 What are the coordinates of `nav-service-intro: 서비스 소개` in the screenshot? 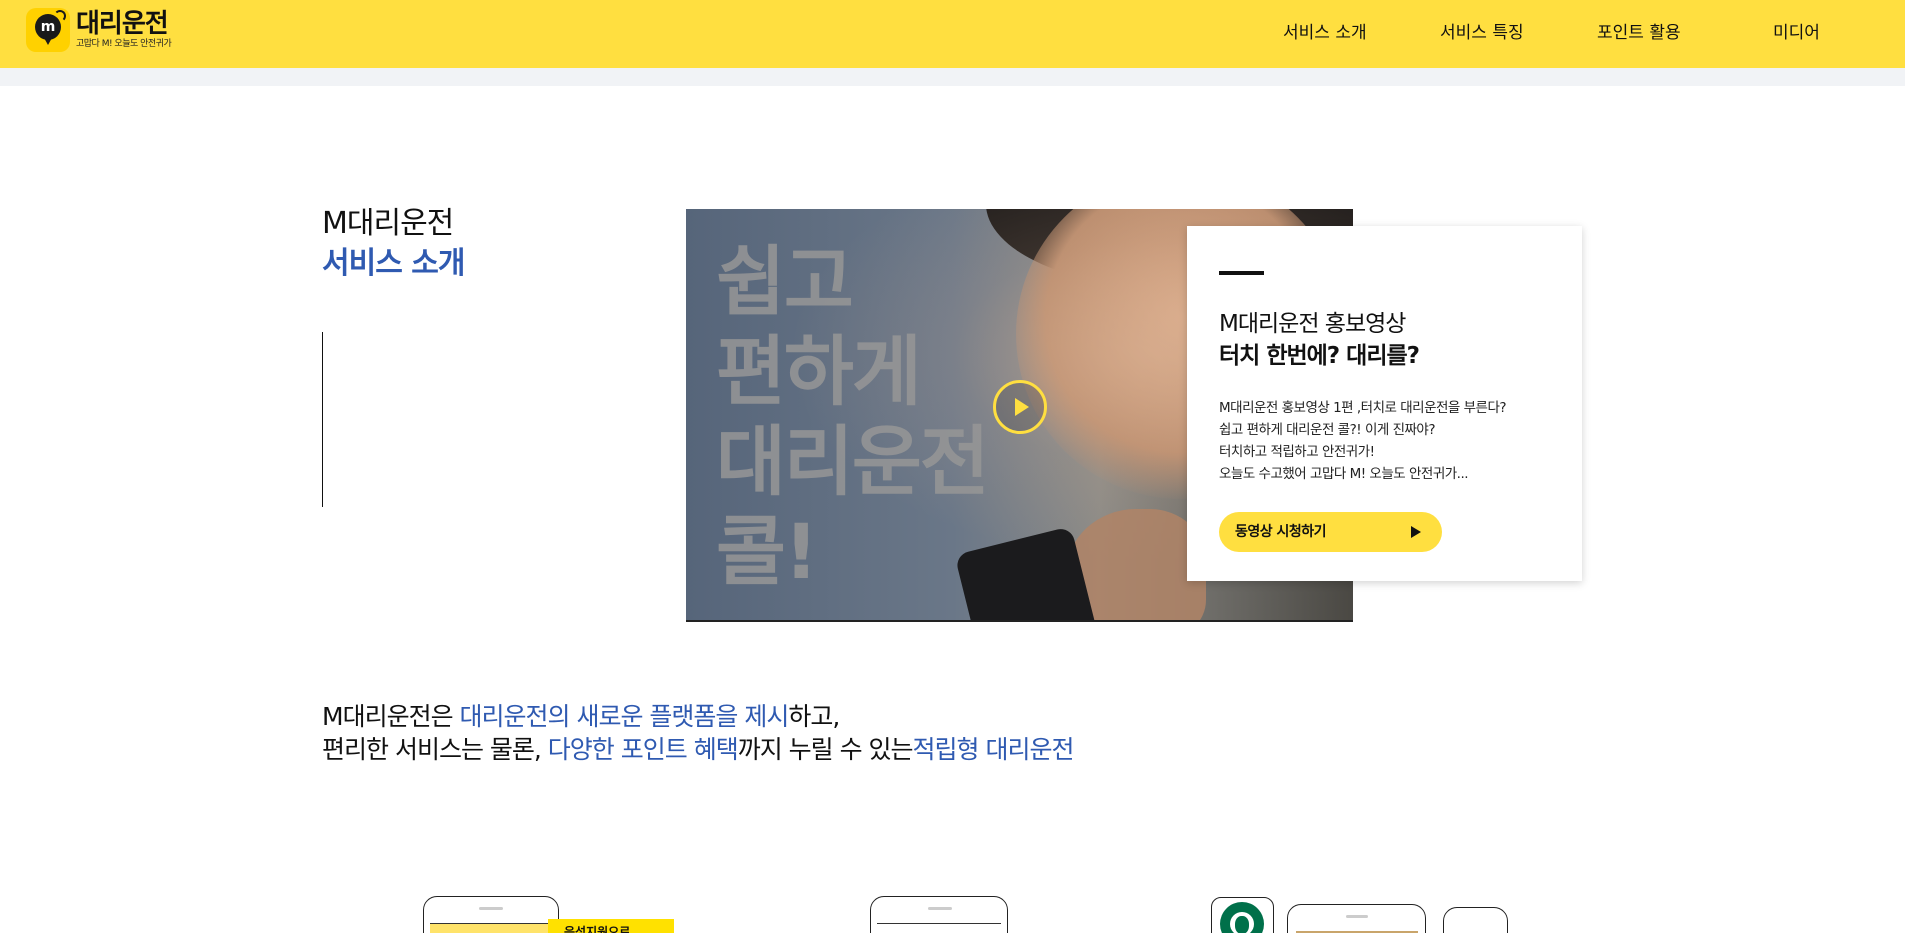 It's located at (1325, 34).